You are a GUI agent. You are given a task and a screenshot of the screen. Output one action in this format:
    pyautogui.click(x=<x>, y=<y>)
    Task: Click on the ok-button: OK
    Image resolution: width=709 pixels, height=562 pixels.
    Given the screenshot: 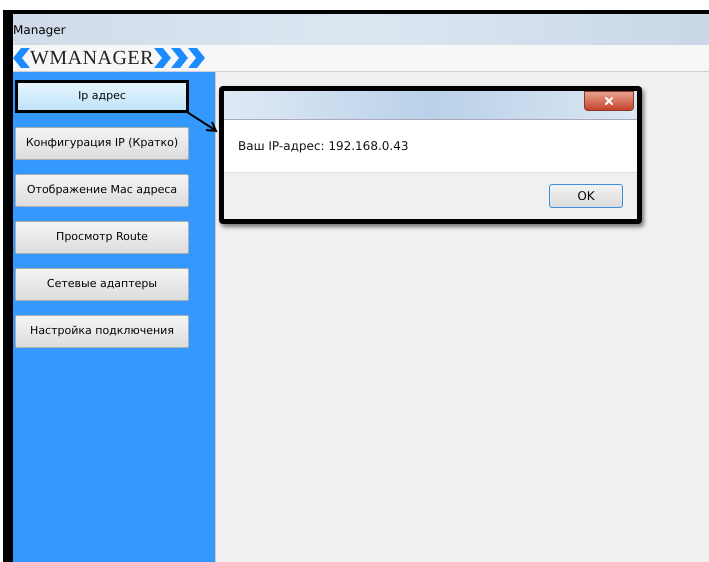 What is the action you would take?
    pyautogui.click(x=586, y=196)
    